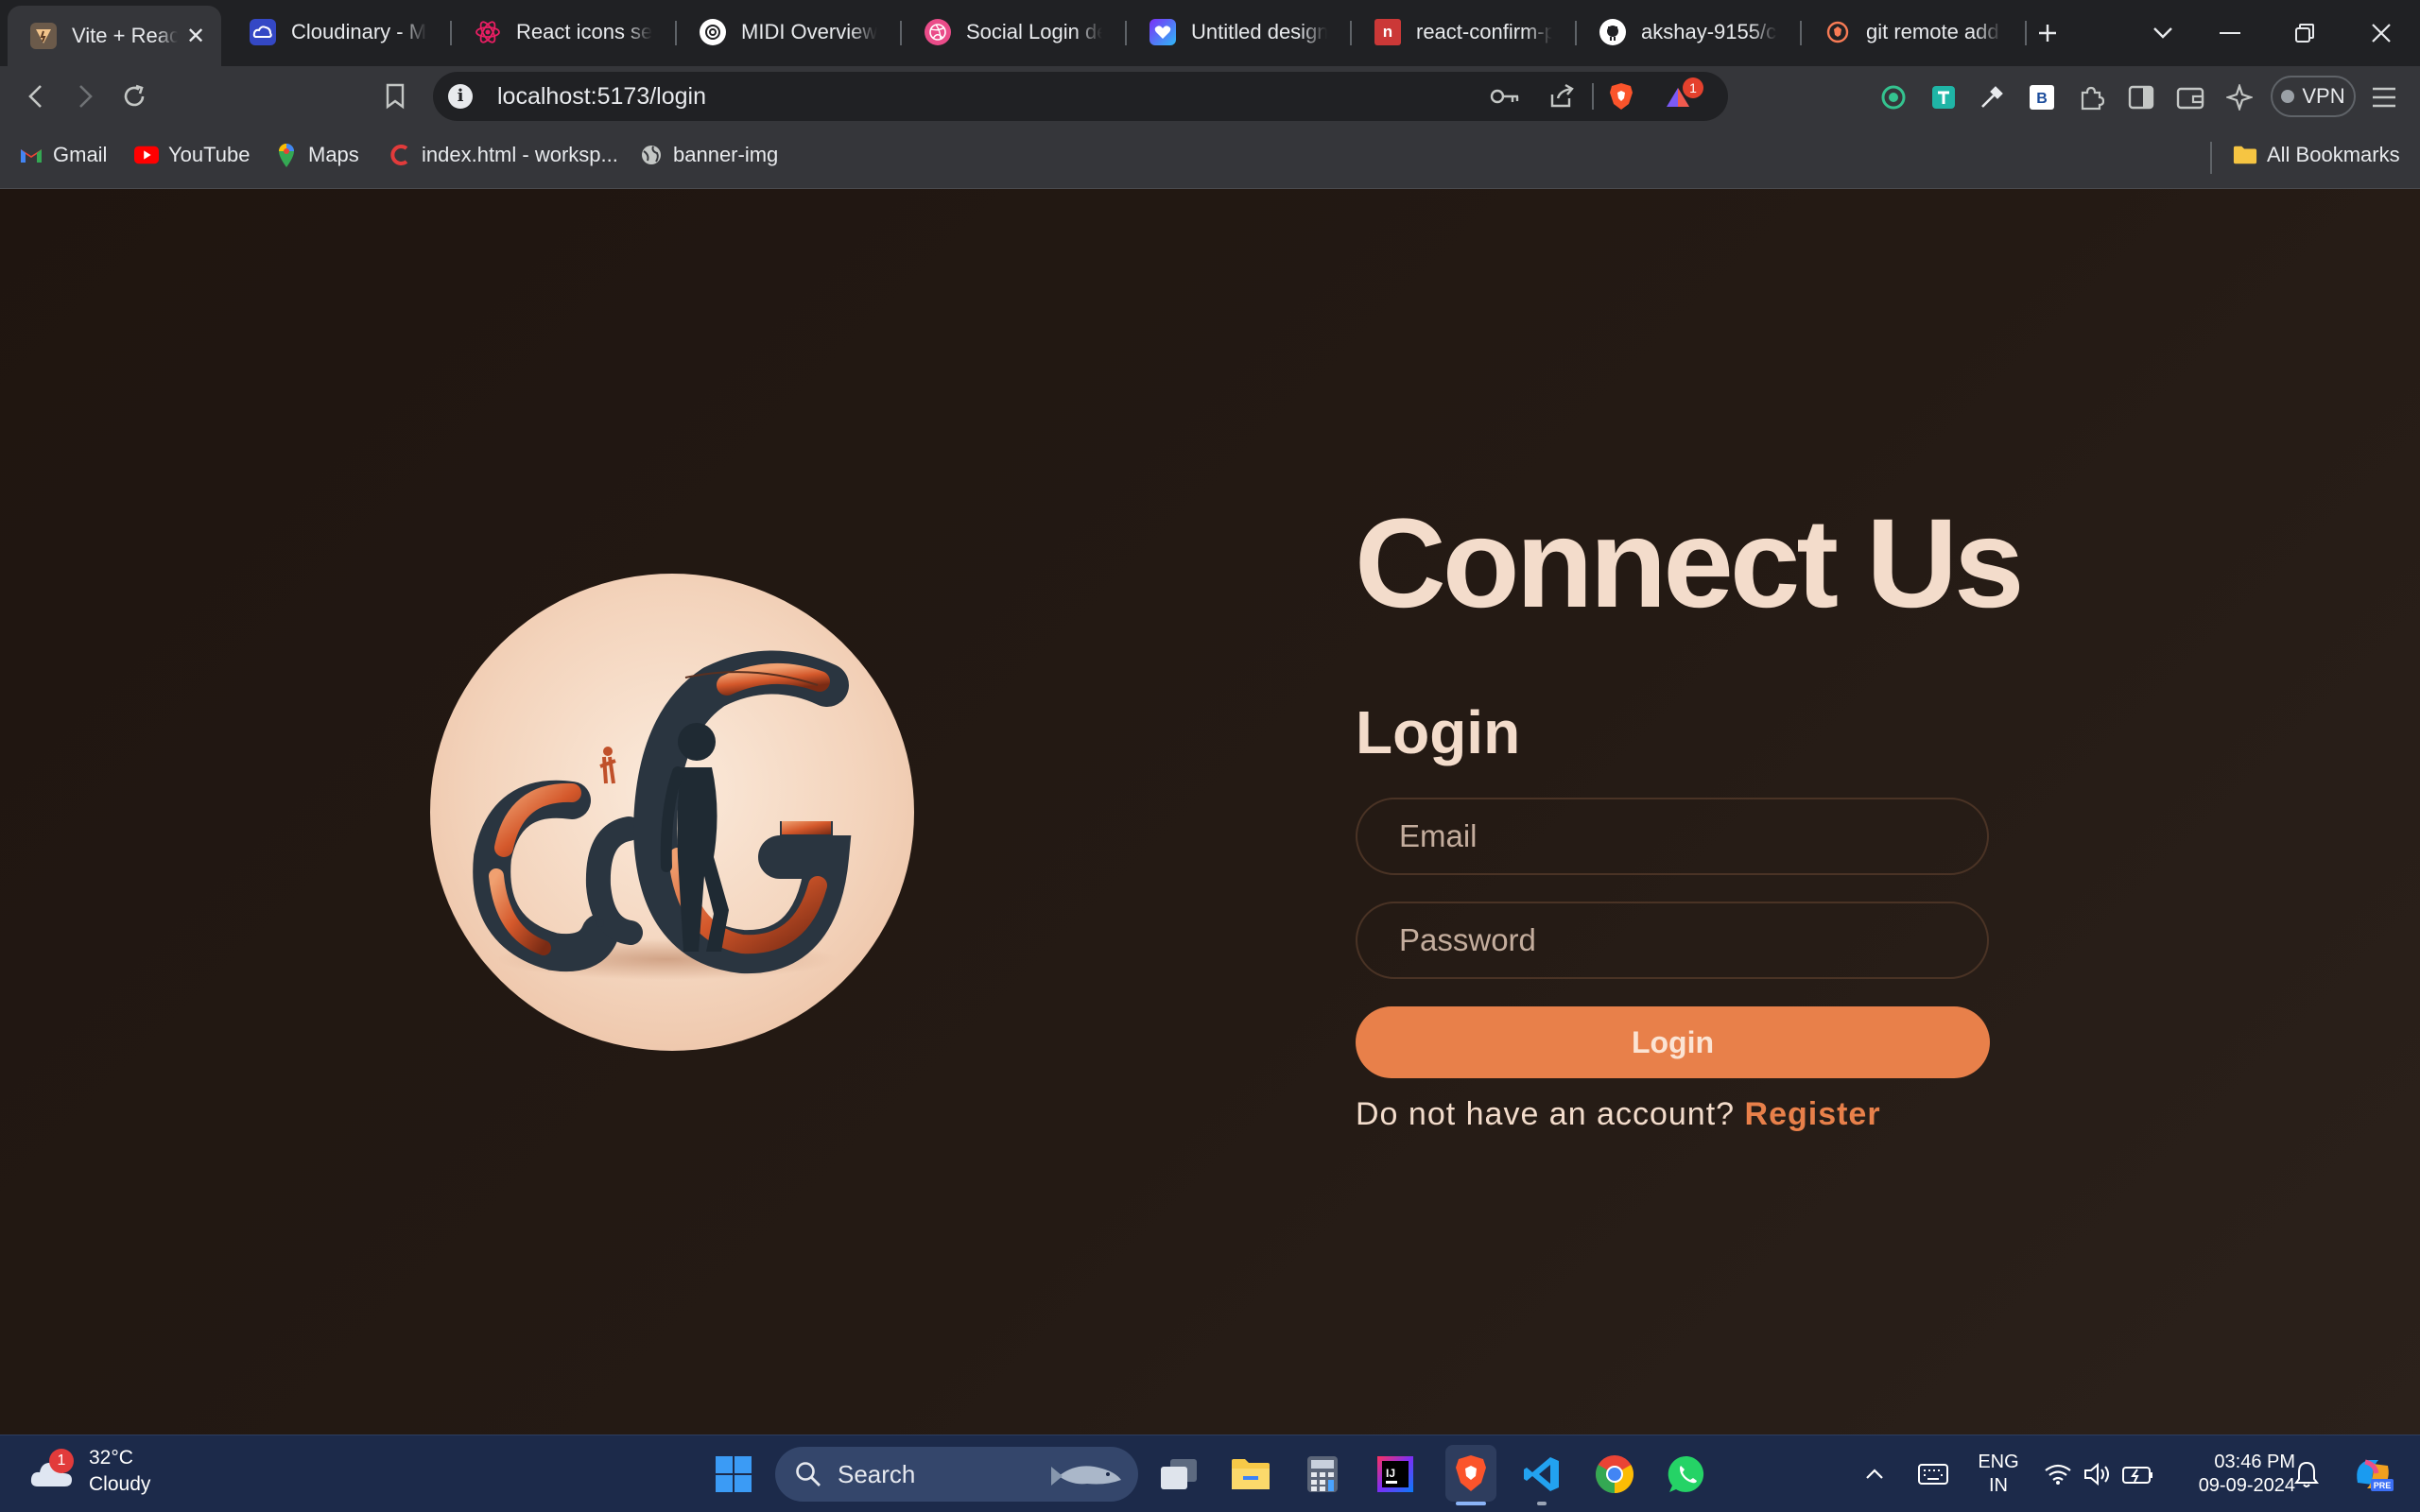 Image resolution: width=2420 pixels, height=1512 pixels. What do you see at coordinates (1008, 32) in the screenshot?
I see `tab-social-login: Social Login des` at bounding box center [1008, 32].